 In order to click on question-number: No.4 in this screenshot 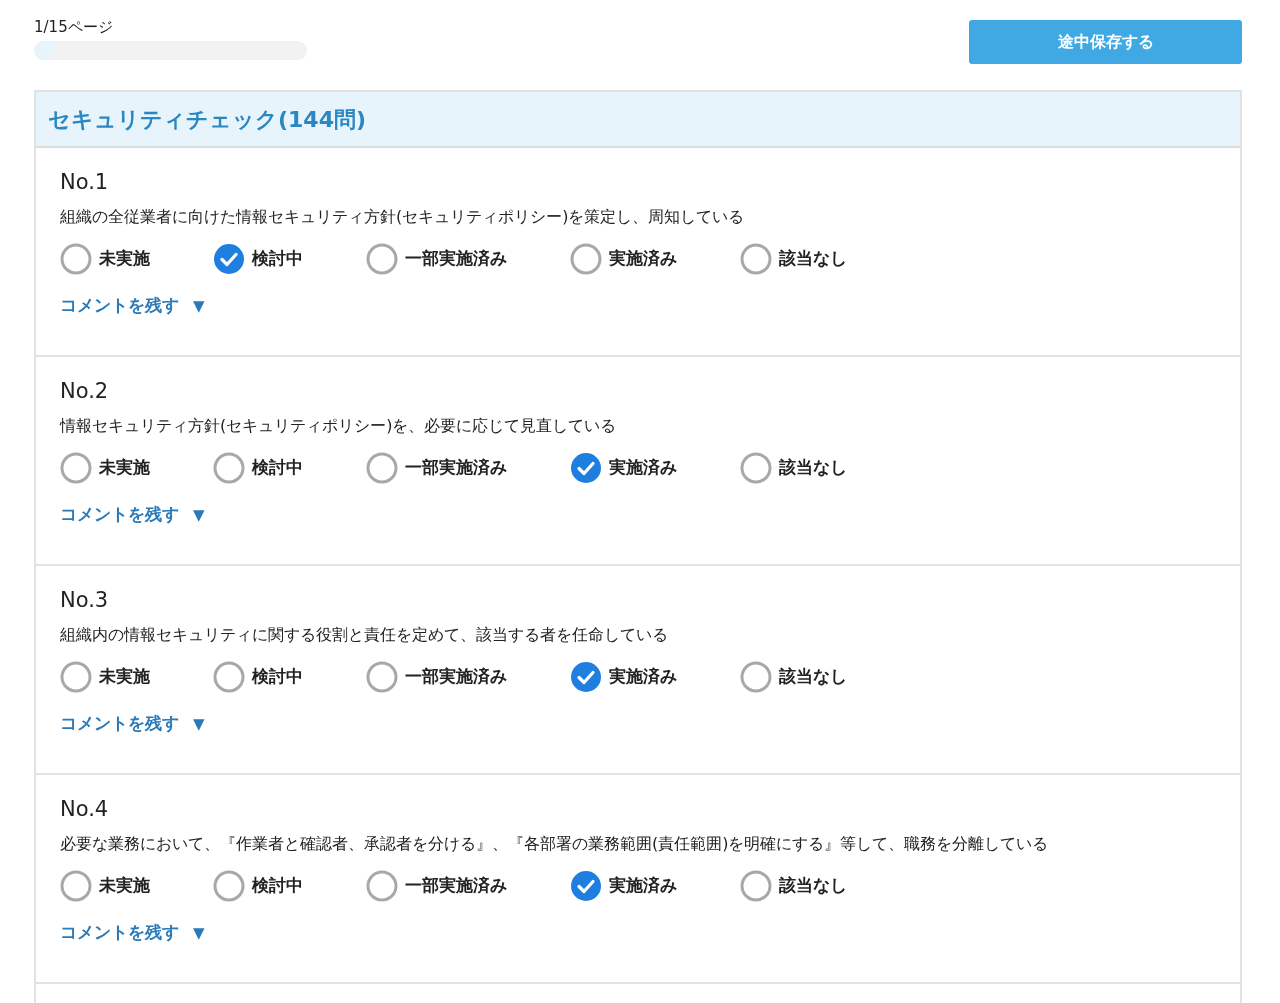, I will do `click(85, 810)`.